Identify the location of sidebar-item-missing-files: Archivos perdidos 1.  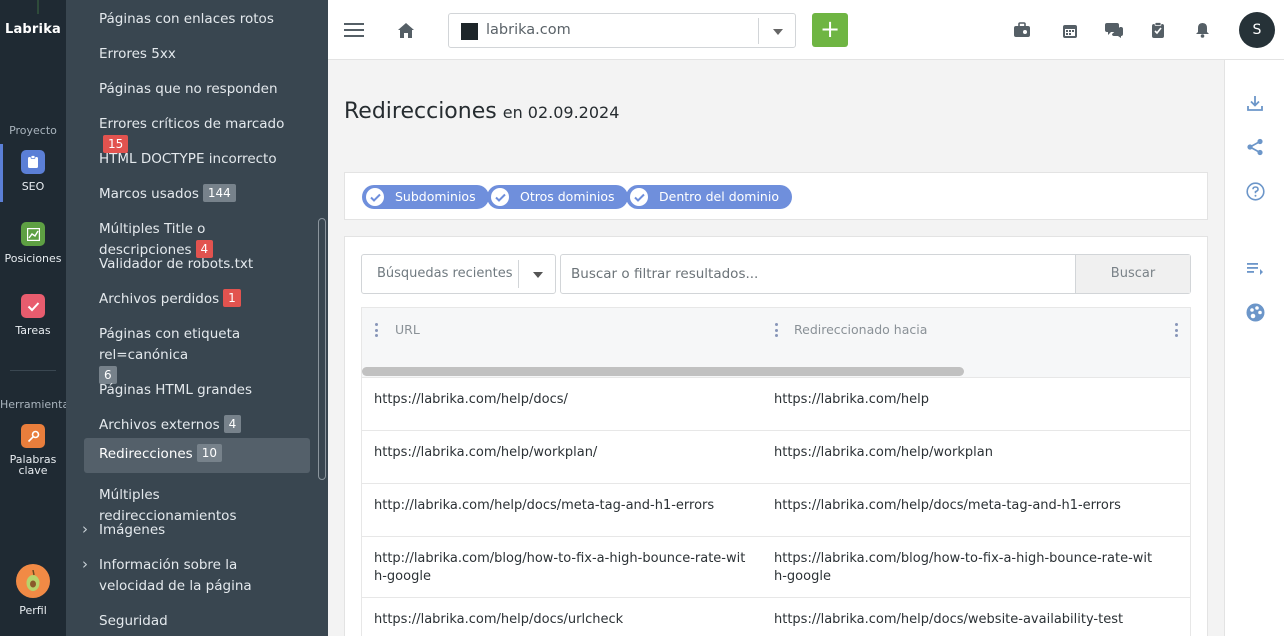
(197, 299).